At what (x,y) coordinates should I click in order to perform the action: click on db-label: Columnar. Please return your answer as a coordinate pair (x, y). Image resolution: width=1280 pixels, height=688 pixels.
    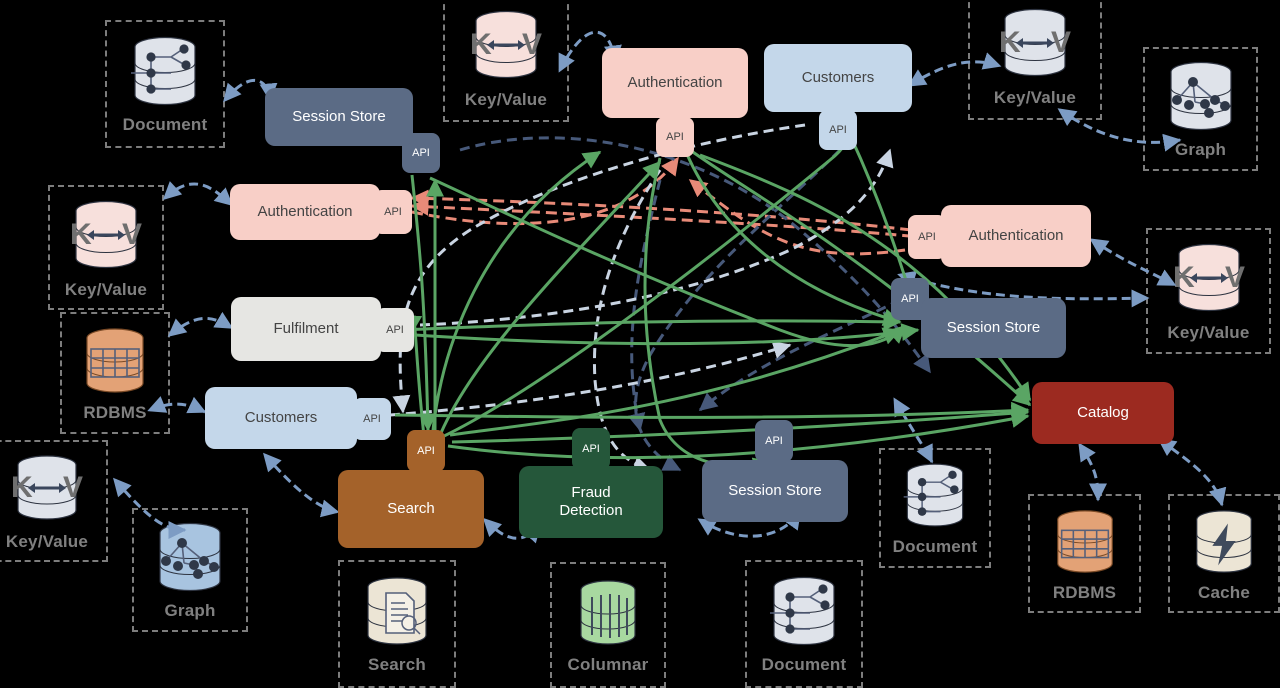
    Looking at the image, I should click on (608, 664).